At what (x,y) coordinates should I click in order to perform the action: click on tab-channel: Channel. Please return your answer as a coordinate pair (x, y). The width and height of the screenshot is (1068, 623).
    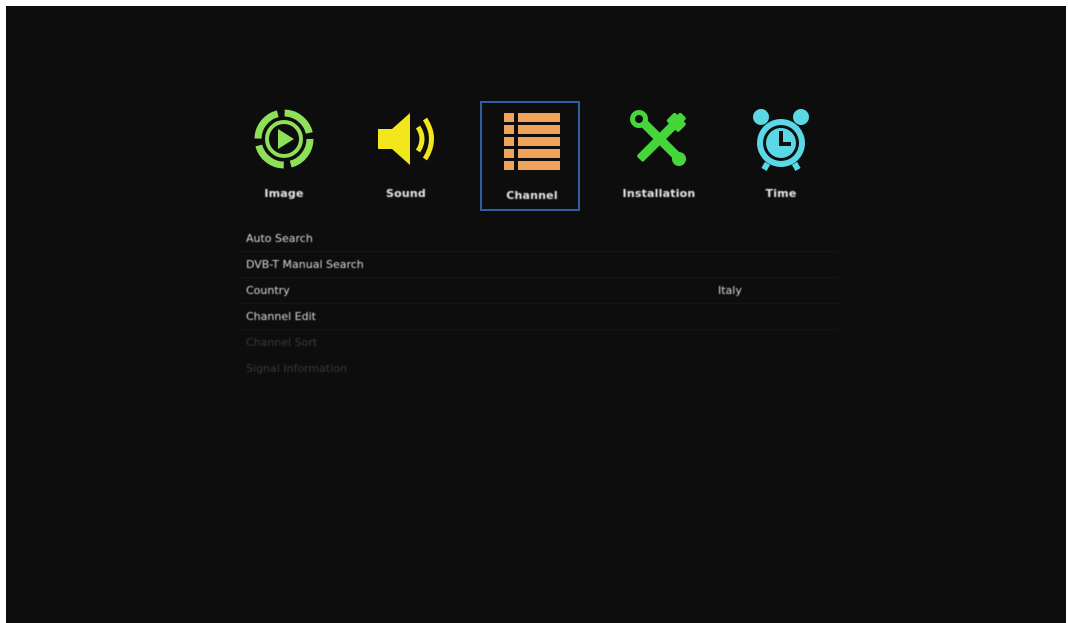
    Looking at the image, I should click on (530, 156).